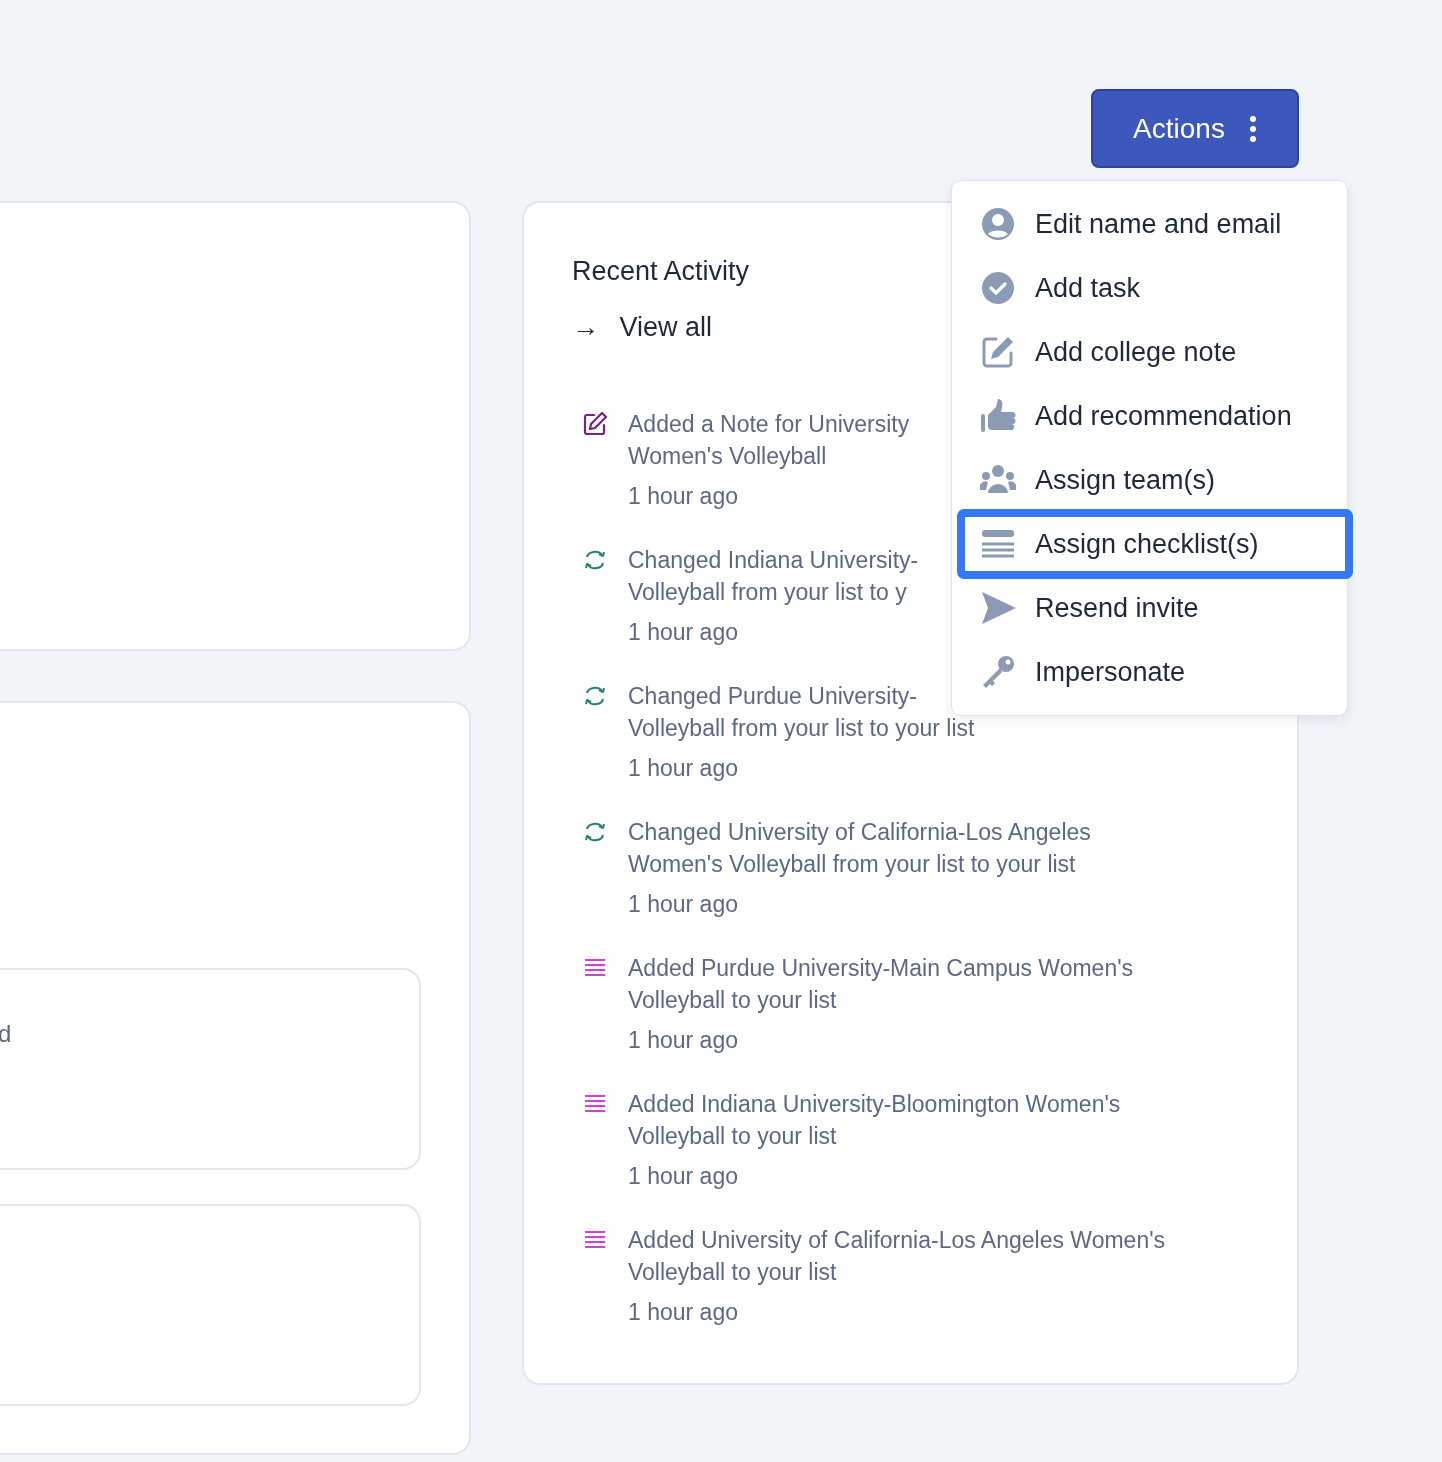  Describe the element at coordinates (1155, 480) in the screenshot. I see `menu-item: Assign team(s)` at that location.